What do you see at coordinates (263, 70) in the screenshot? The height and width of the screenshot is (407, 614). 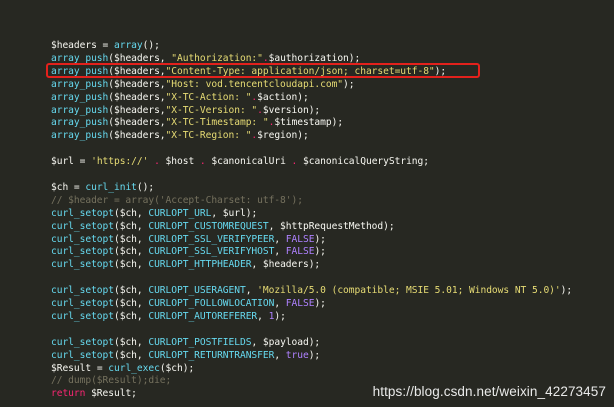 I see `highlight-annotation-box` at bounding box center [263, 70].